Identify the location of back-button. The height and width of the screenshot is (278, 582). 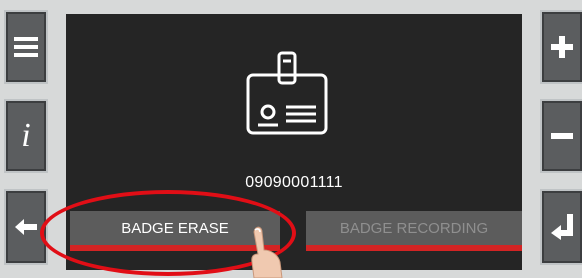
(26, 227).